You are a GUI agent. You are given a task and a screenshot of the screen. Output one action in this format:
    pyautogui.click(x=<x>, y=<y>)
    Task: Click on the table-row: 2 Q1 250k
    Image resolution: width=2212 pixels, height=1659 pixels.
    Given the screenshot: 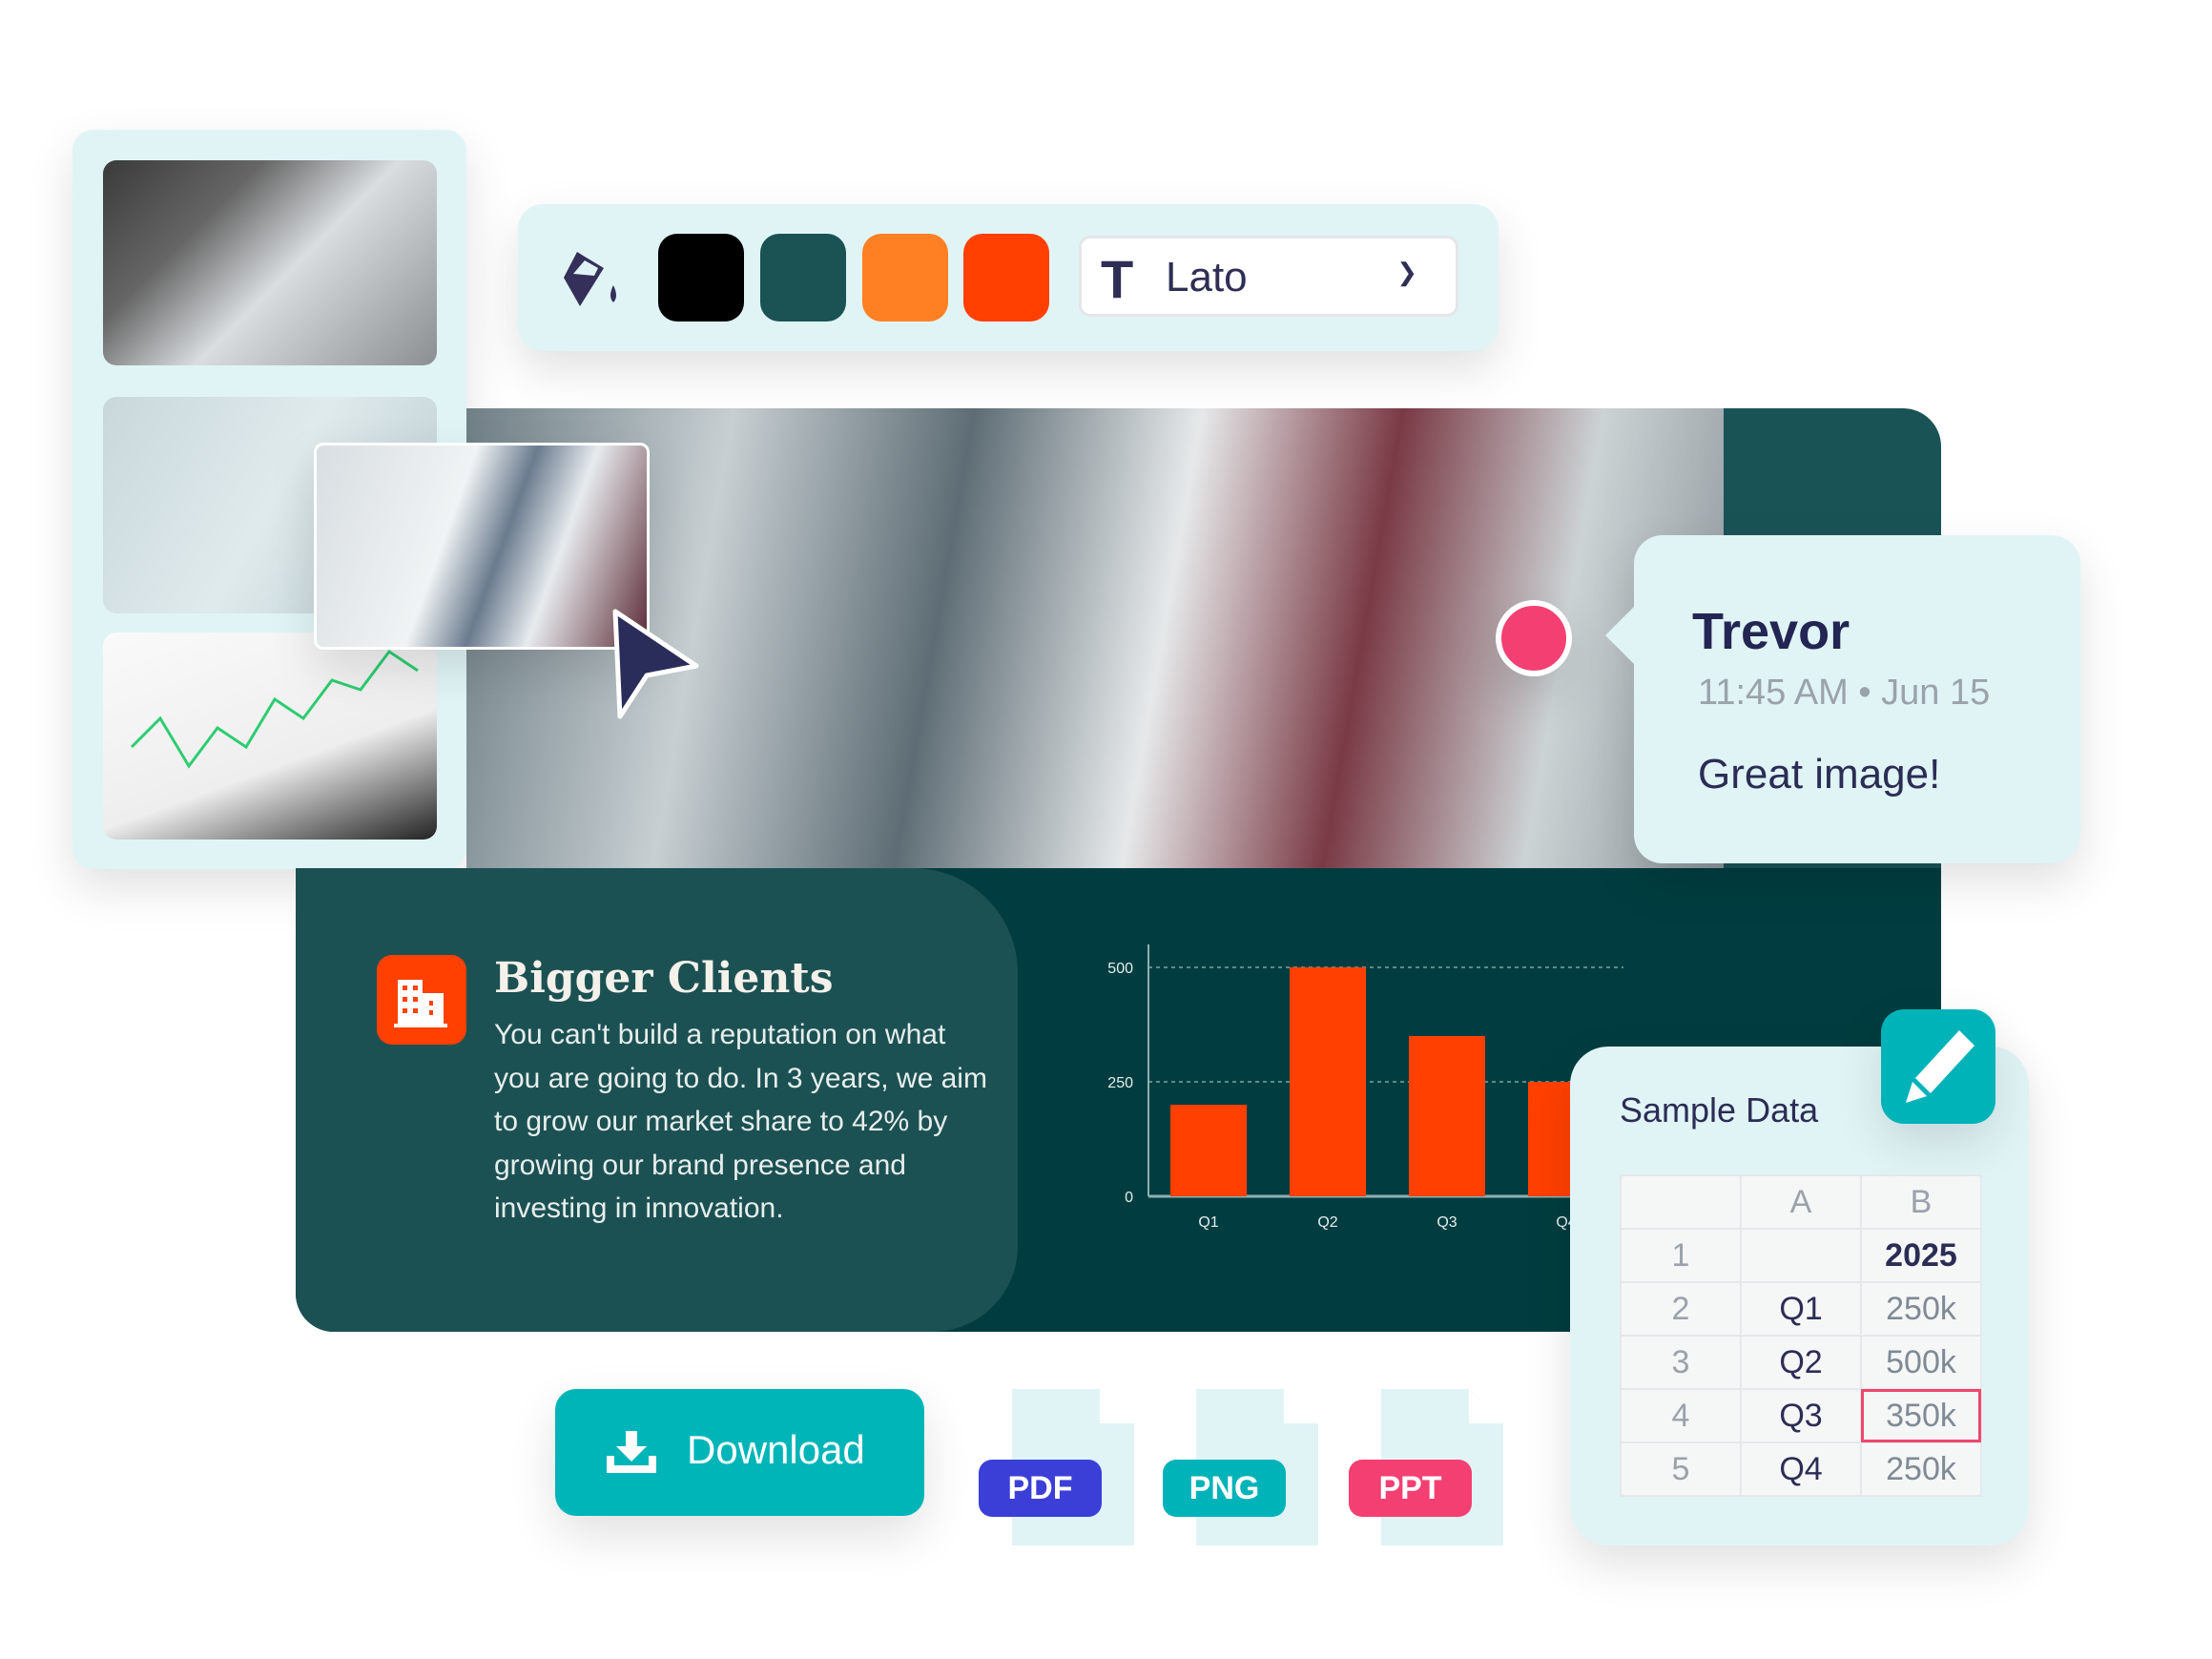 What is the action you would take?
    pyautogui.click(x=1801, y=1309)
    